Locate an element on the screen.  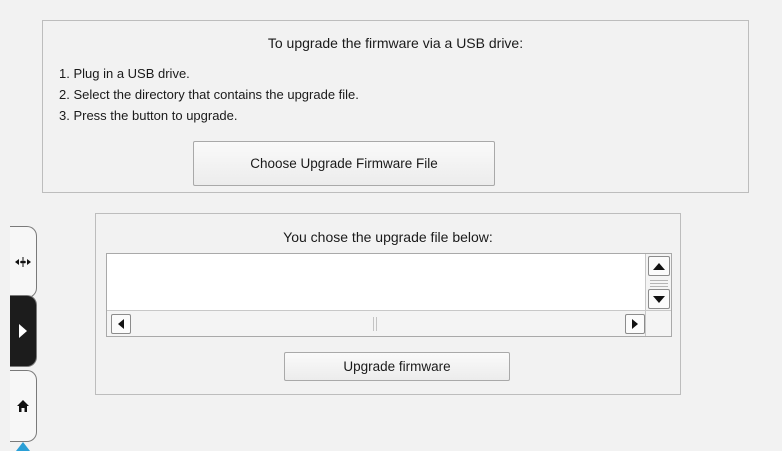
scroll-left-button is located at coordinates (121, 324).